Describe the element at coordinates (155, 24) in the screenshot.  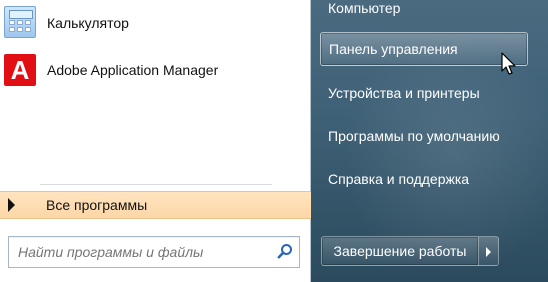
I see `program-item-calculator: Калькулятор` at that location.